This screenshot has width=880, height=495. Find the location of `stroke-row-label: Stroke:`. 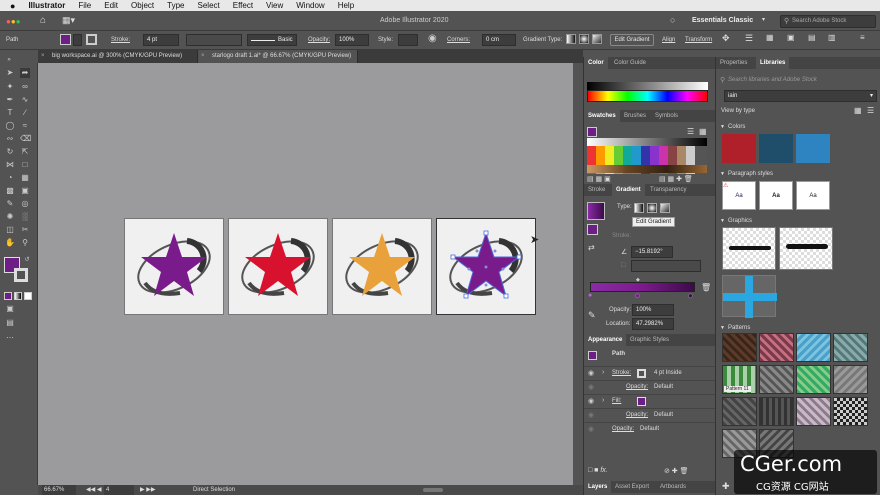

stroke-row-label: Stroke: is located at coordinates (621, 373).